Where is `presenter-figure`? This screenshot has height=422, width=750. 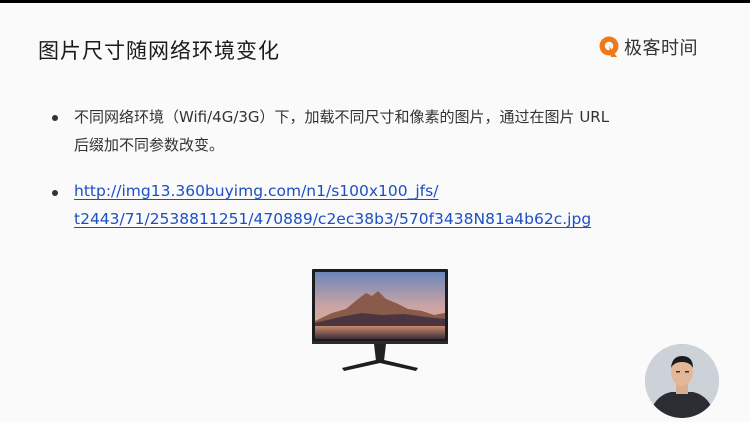
presenter-figure is located at coordinates (682, 381).